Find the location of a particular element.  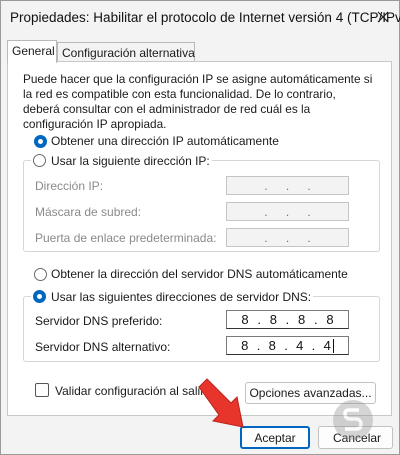

preferred-octet-4: 8 is located at coordinates (330, 319).